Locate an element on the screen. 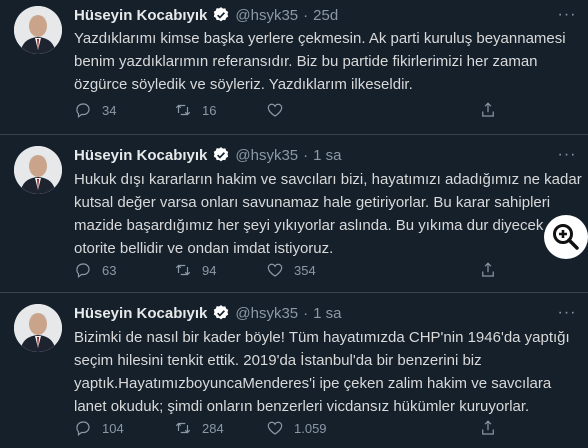 This screenshot has height=448, width=588. tweet-actions: 63 94 354 is located at coordinates (294, 270).